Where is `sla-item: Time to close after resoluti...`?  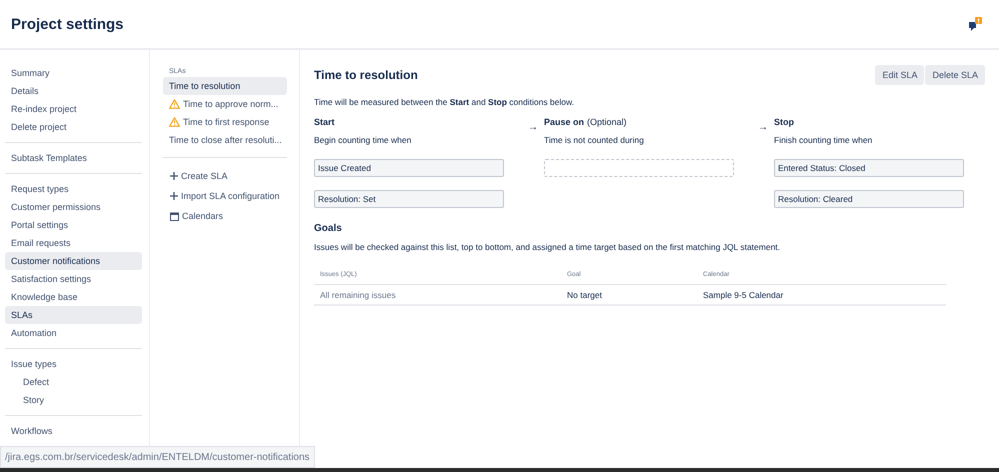 sla-item: Time to close after resoluti... is located at coordinates (225, 140).